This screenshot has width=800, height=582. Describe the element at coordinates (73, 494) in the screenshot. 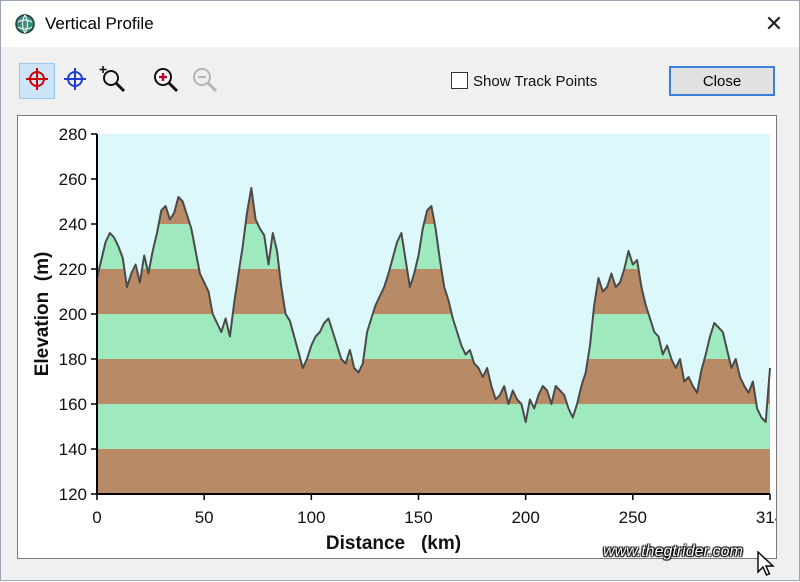

I see `y-tick-label: 120` at that location.